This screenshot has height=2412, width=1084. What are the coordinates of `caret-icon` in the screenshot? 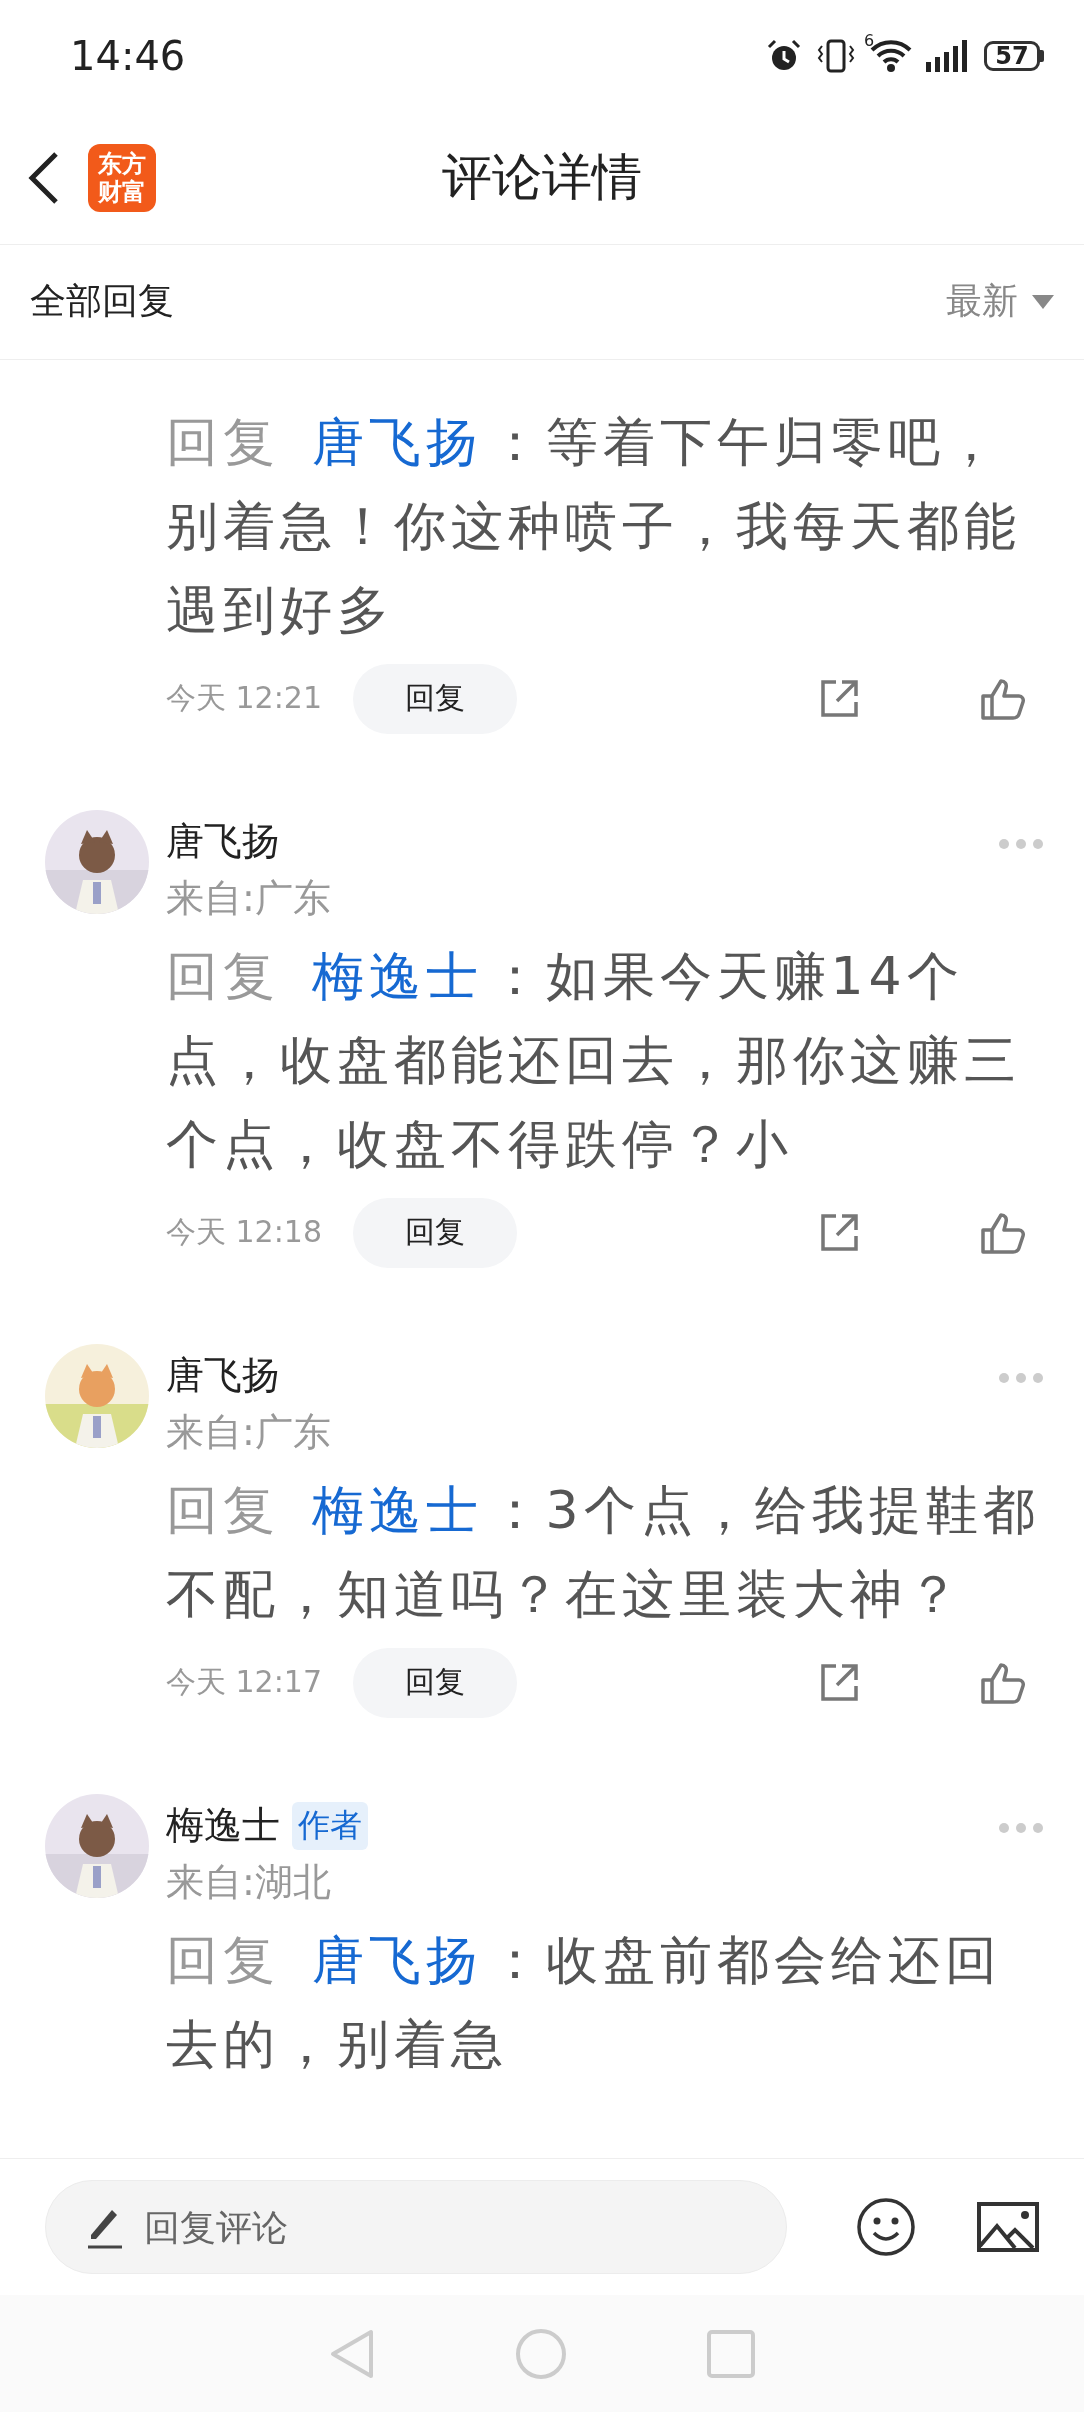 It's located at (1043, 301).